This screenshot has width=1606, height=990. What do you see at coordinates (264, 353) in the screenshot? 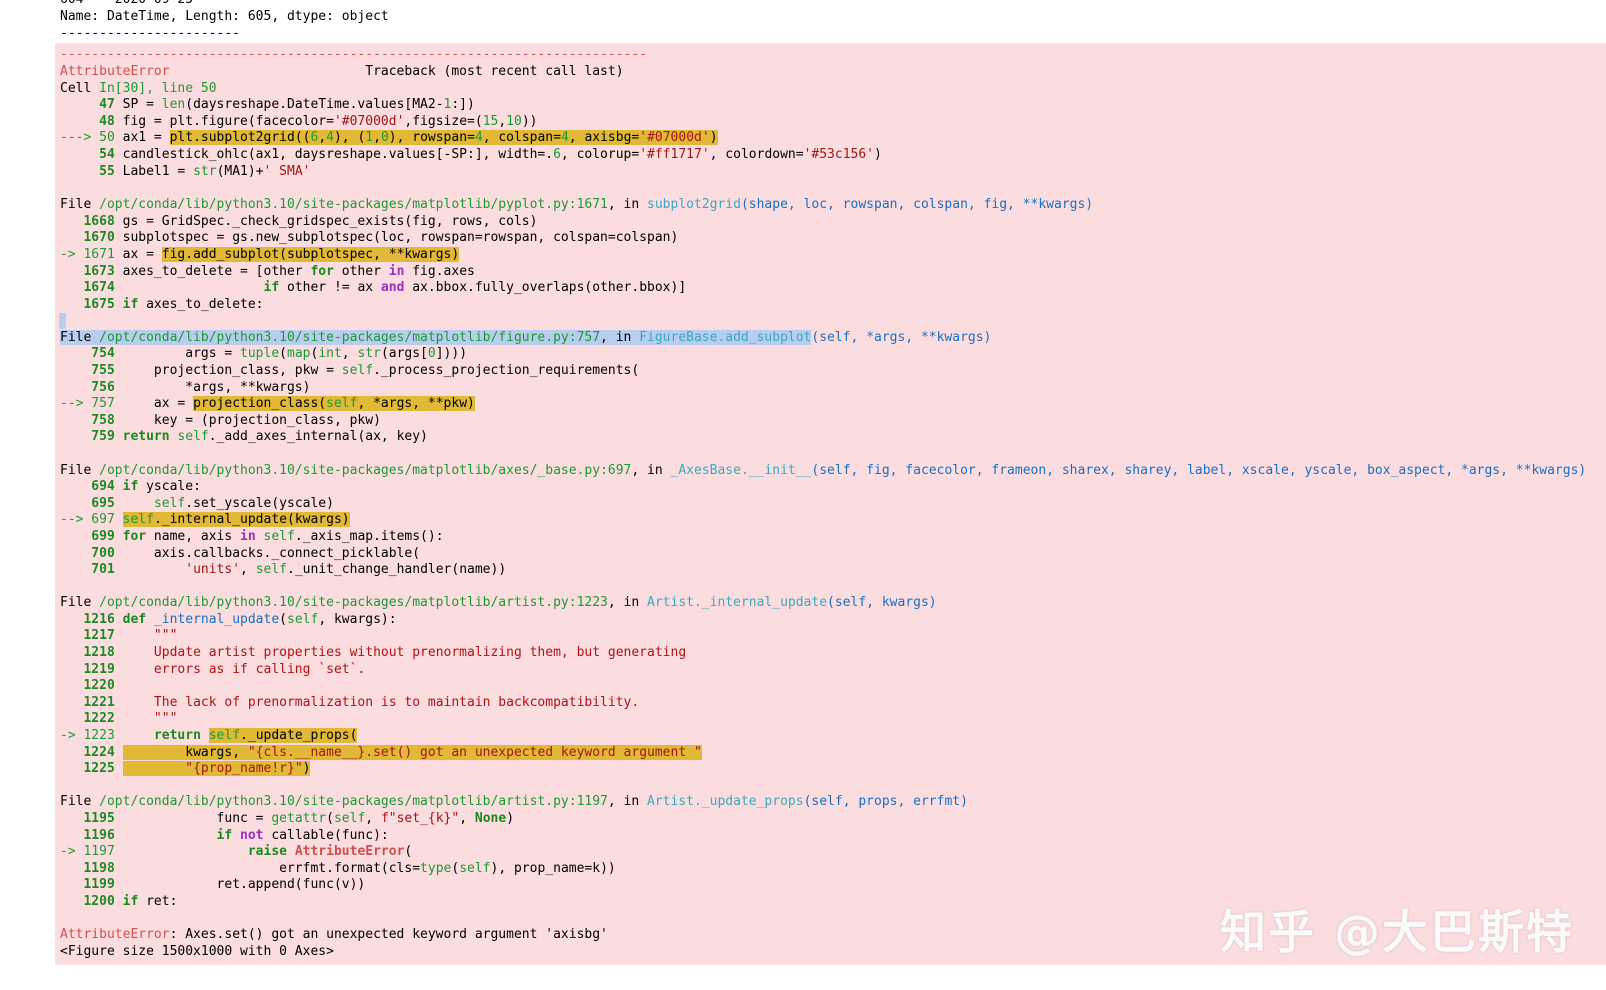
I see `code-line: 754 args = tuple(map(int, str(args[0])))` at bounding box center [264, 353].